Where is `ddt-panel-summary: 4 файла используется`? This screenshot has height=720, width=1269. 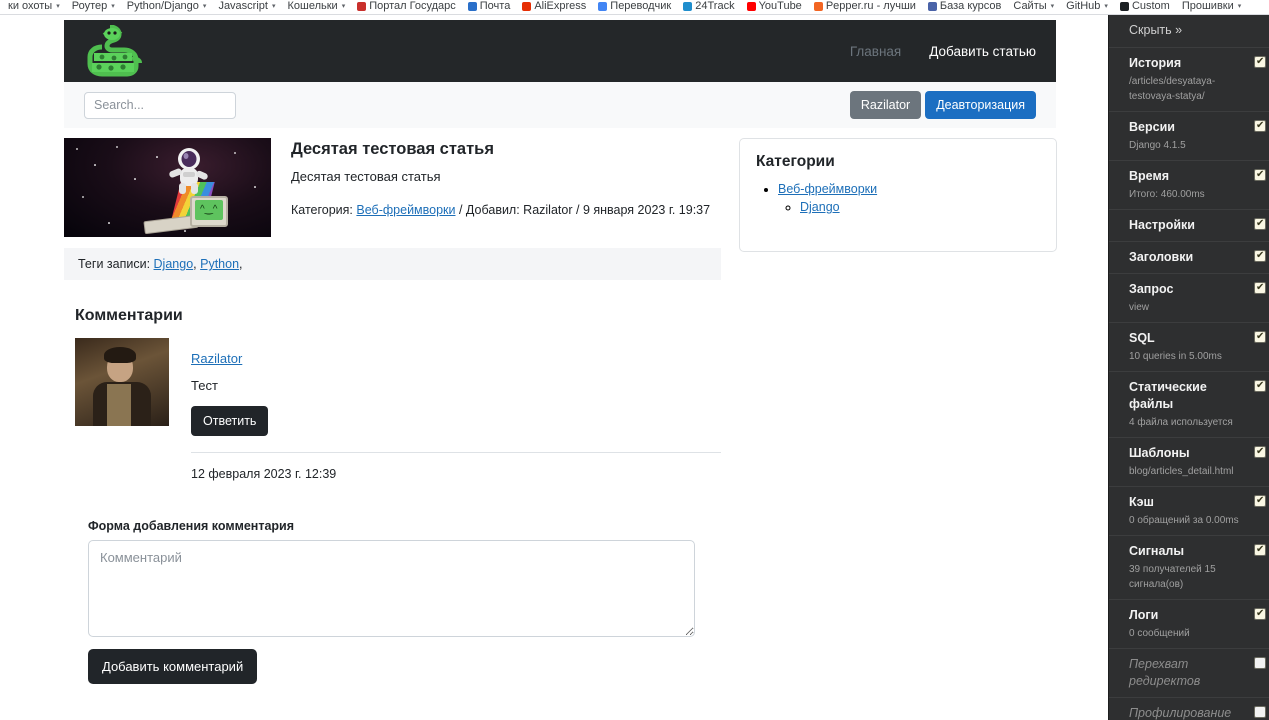 ddt-panel-summary: 4 файла используется is located at coordinates (1181, 422).